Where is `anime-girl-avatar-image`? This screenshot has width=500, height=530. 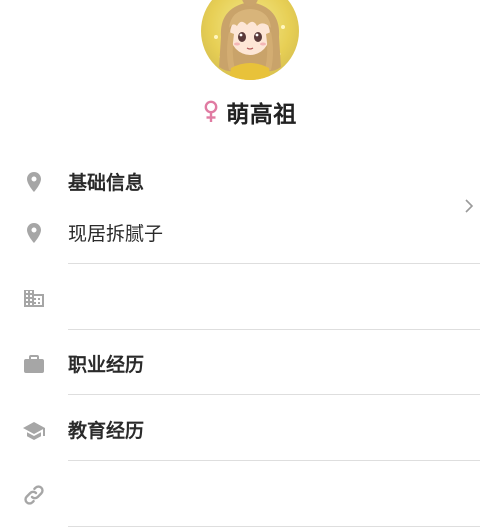
anime-girl-avatar-image is located at coordinates (249, 40).